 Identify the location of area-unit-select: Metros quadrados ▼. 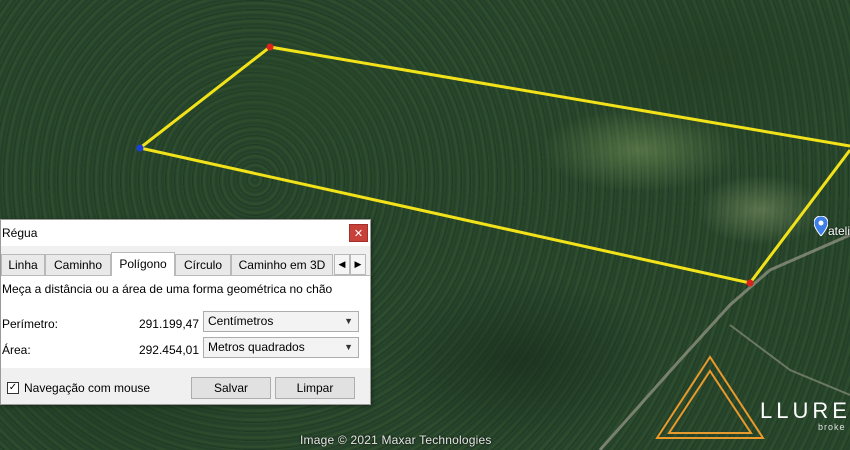
(281, 347).